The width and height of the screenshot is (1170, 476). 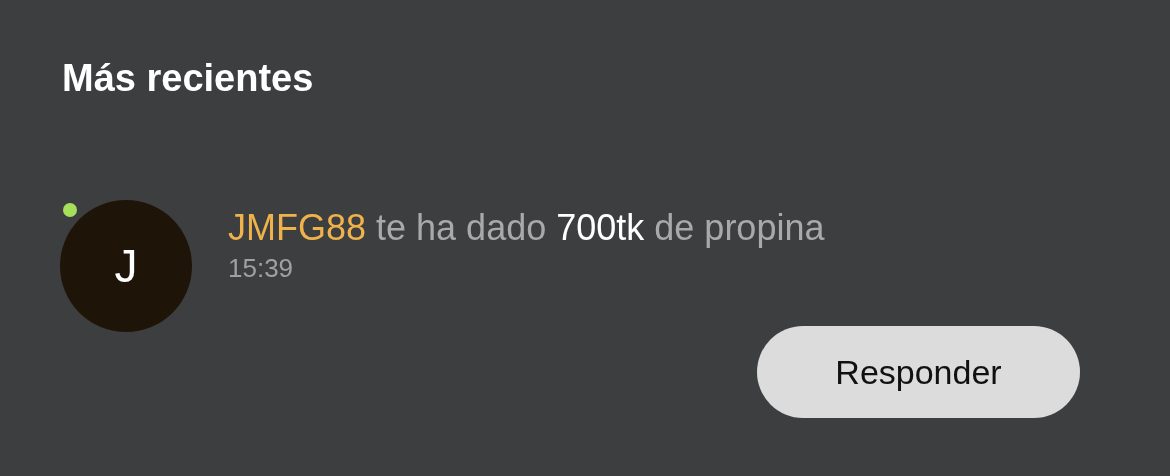 I want to click on avatar: J, so click(x=126, y=266).